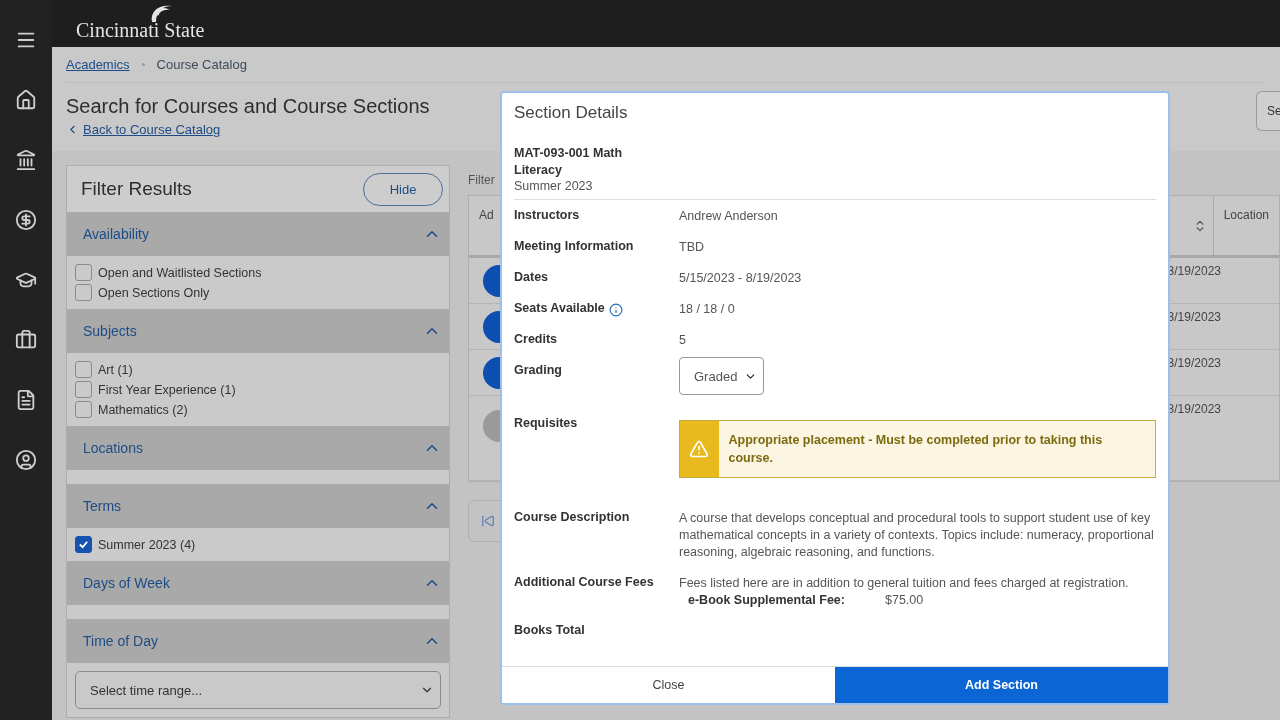  Describe the element at coordinates (574, 246) in the screenshot. I see `field-label: Meeting Information` at that location.